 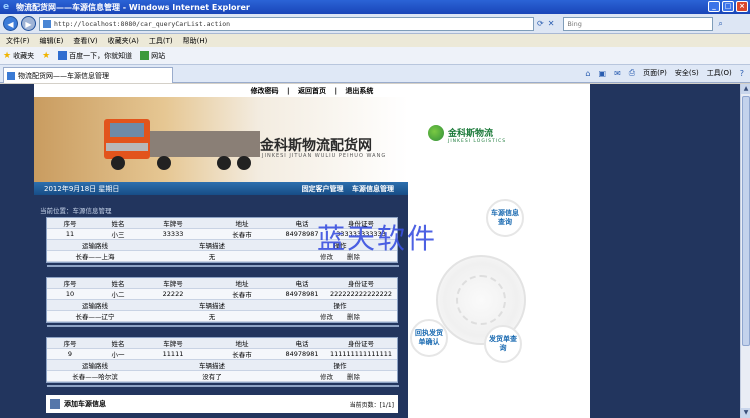 I want to click on mail-icon: ✉, so click(x=617, y=73).